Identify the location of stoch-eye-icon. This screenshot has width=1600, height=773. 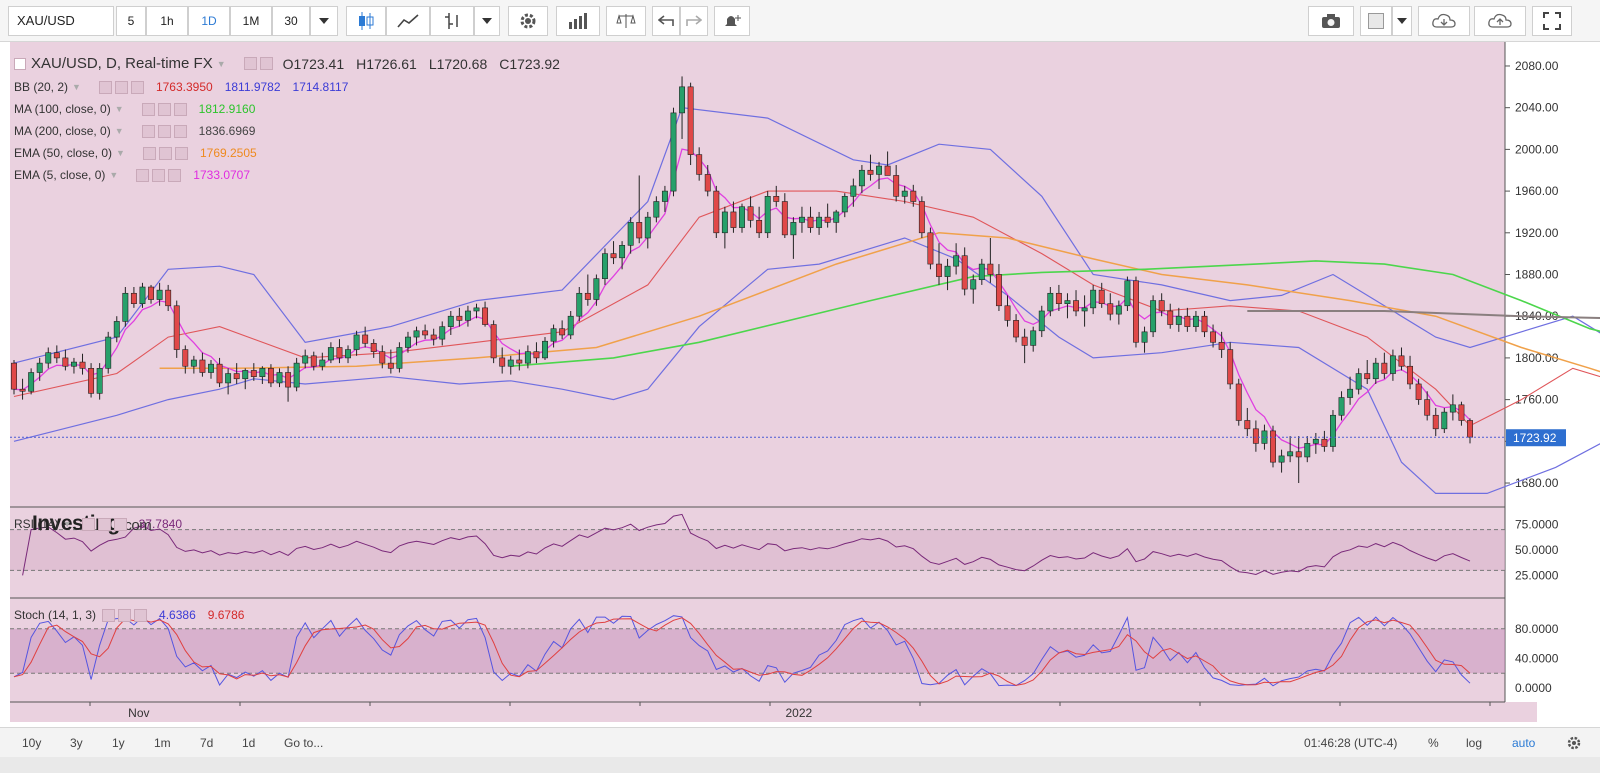
(109, 615).